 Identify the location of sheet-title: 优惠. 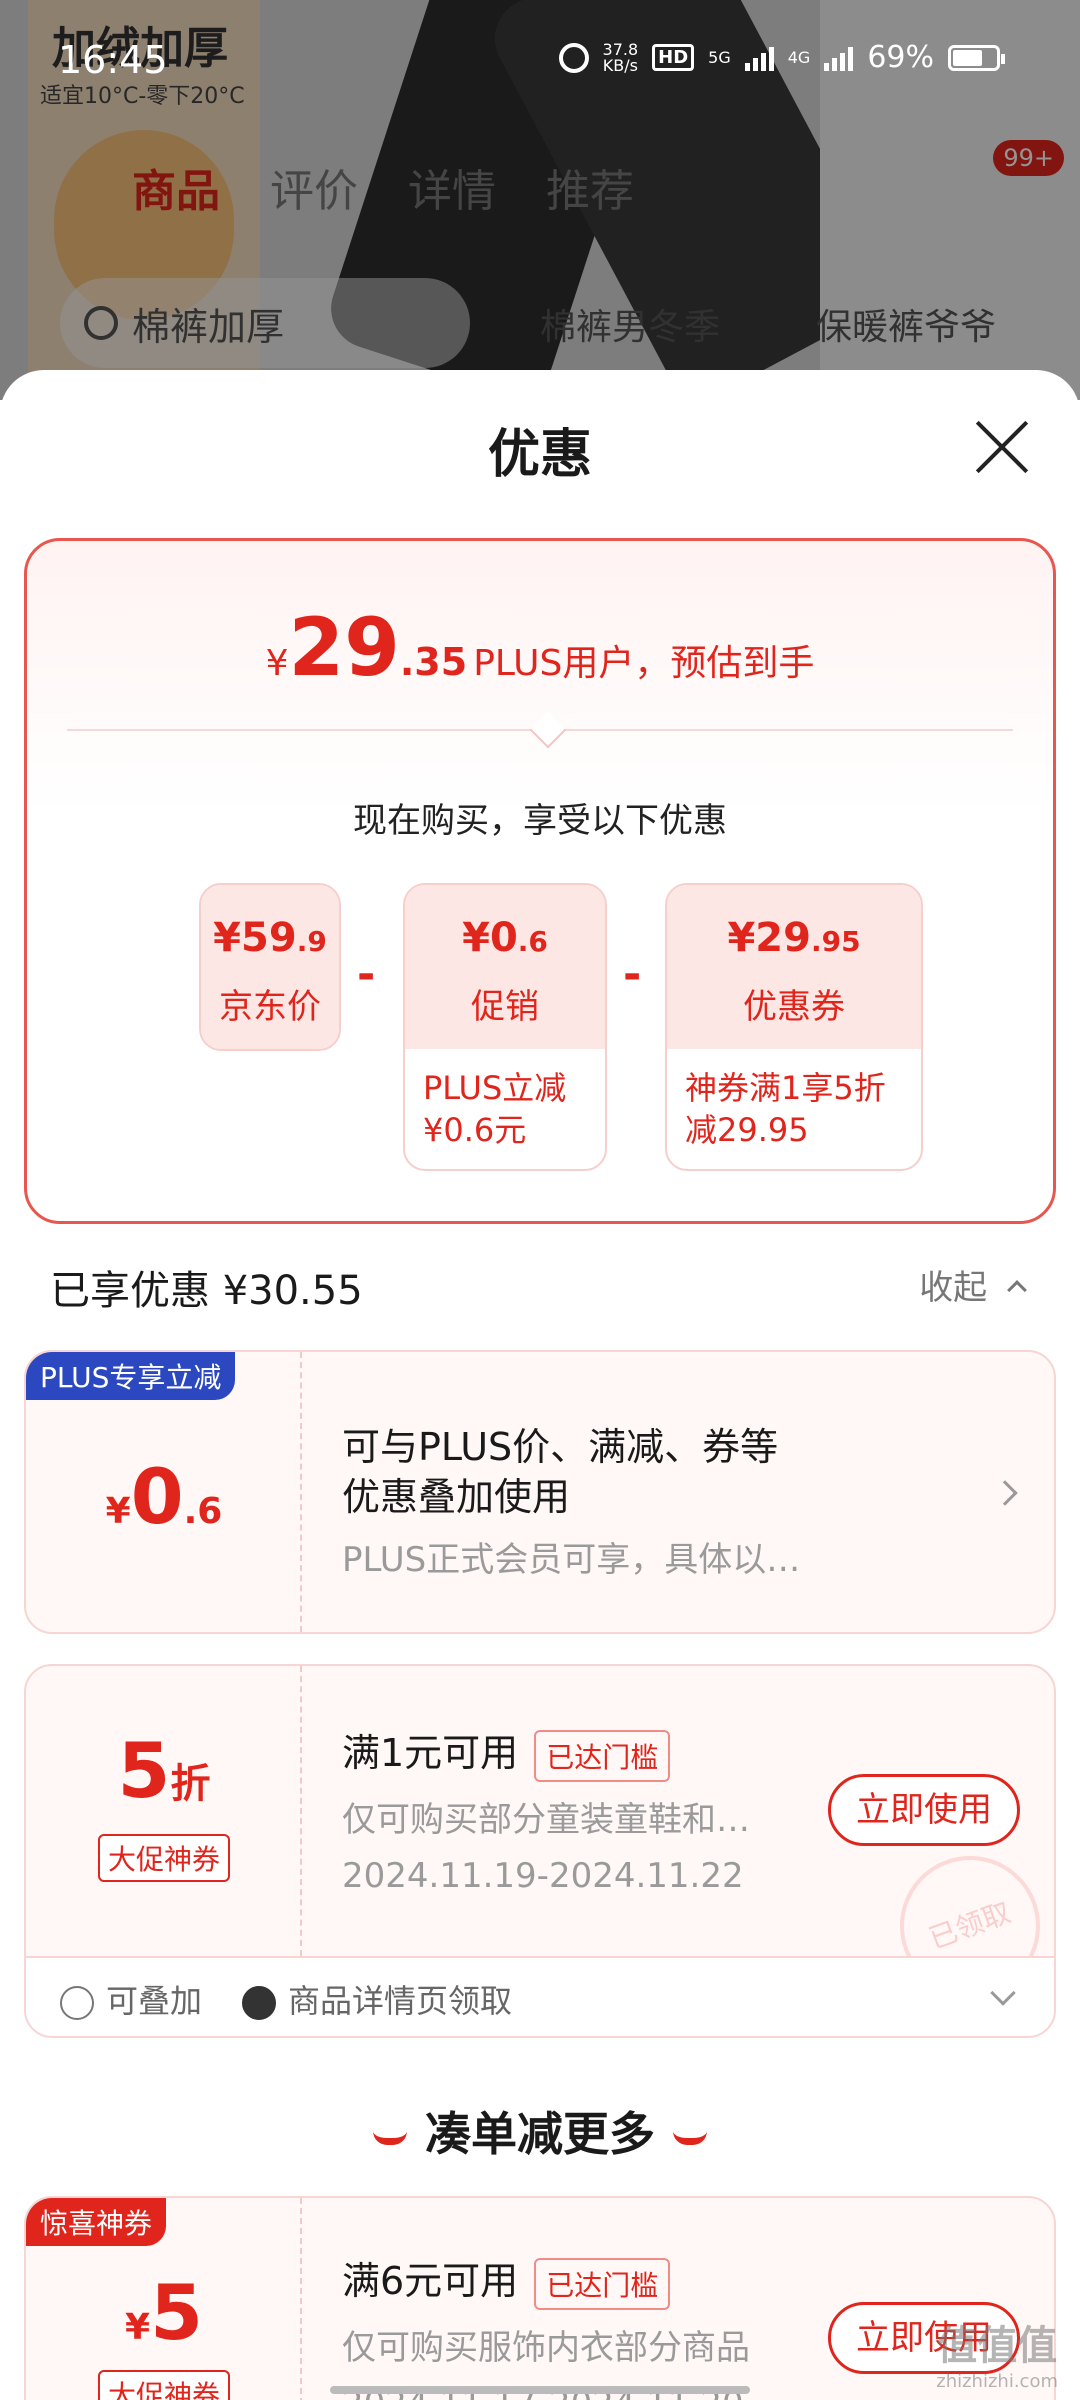
(539, 455).